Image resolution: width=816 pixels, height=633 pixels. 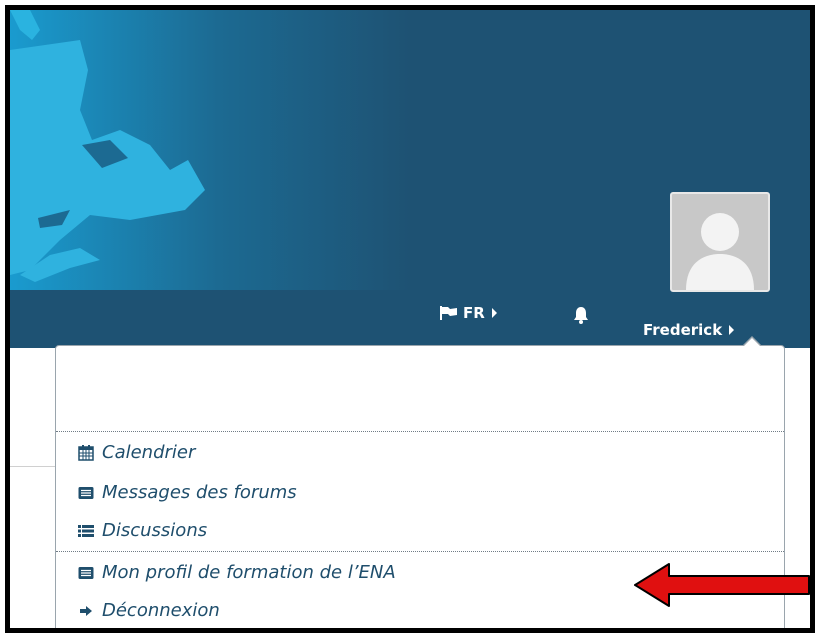 I want to click on menu-item-ena-profile: Mon profil de formation de l’ENA, so click(x=237, y=572).